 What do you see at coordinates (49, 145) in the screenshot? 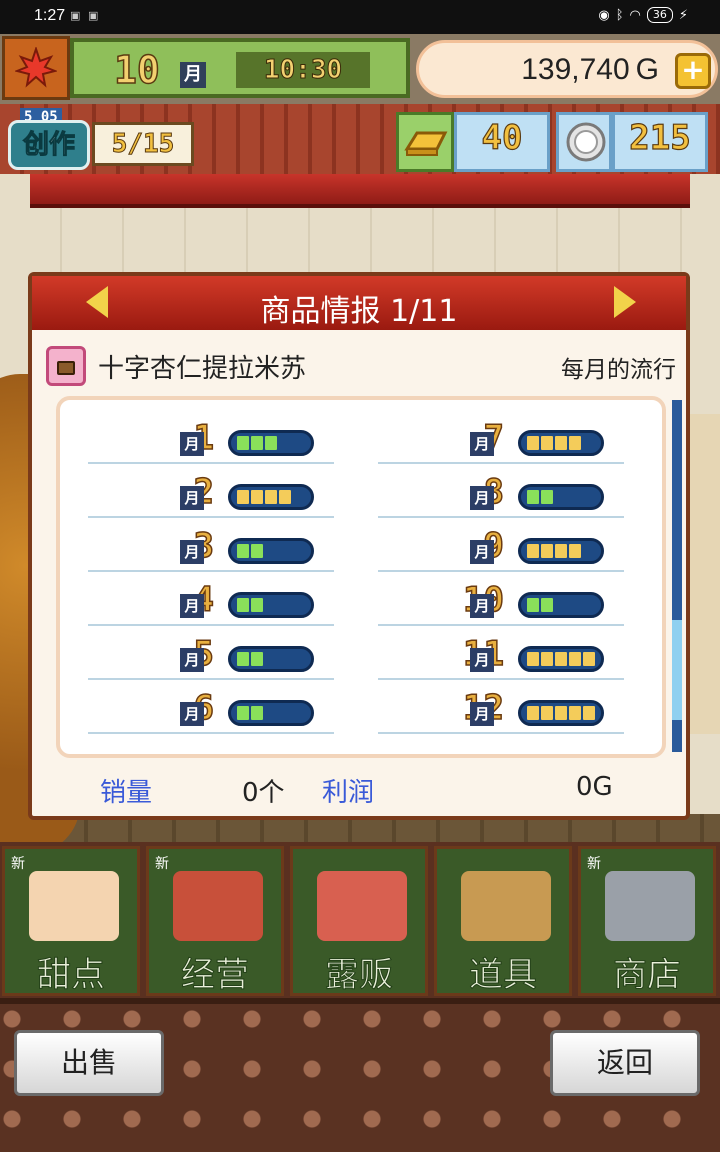
I see `create-label: 创作` at bounding box center [49, 145].